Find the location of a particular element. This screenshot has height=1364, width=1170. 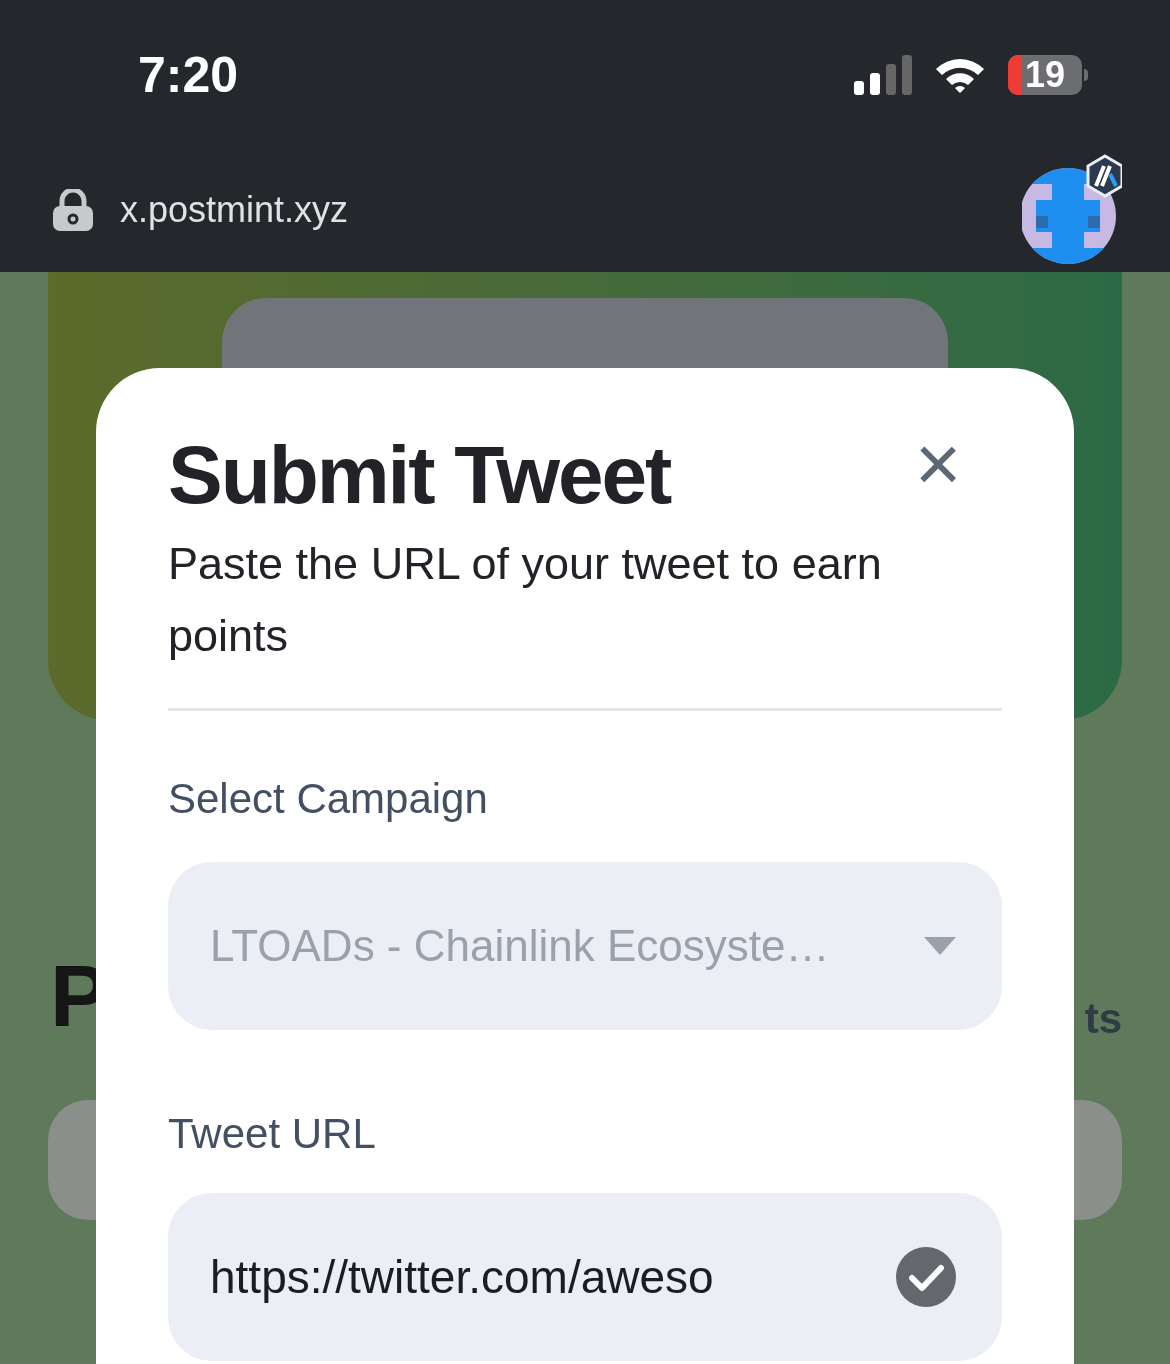

field-label: Select Campaign is located at coordinates (328, 799).